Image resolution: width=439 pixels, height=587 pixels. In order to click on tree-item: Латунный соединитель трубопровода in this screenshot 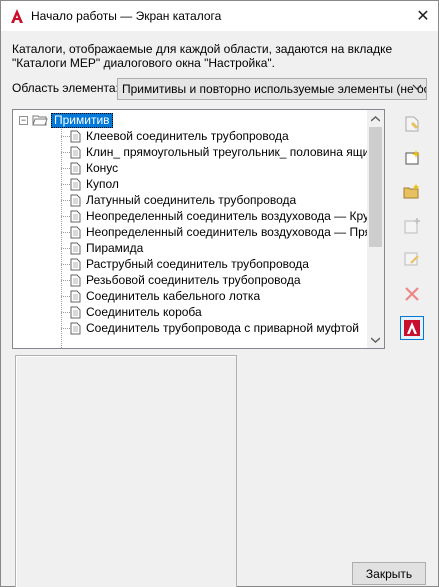, I will do `click(178, 200)`.